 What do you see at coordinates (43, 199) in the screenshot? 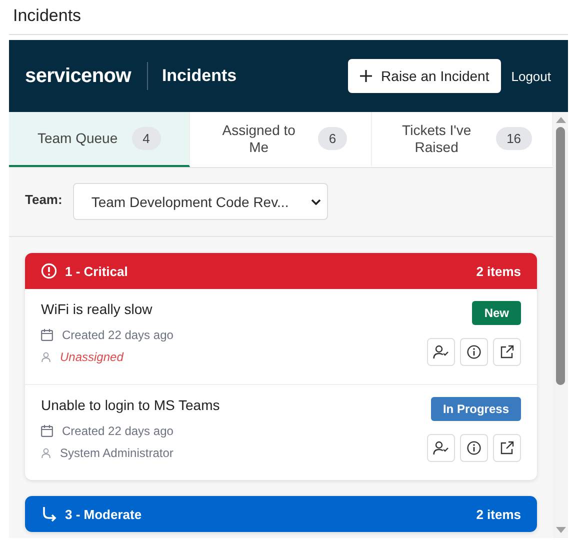
I see `team-label: Team:` at bounding box center [43, 199].